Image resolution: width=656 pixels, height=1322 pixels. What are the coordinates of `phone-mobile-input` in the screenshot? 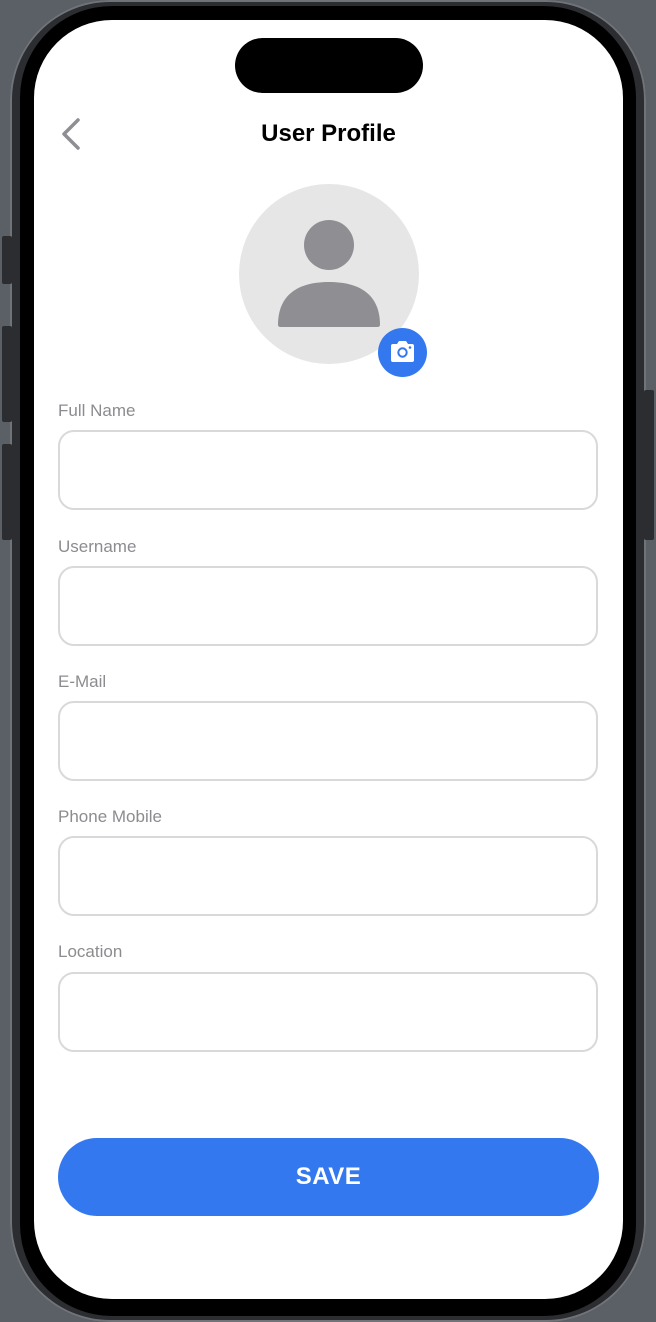 It's located at (328, 876).